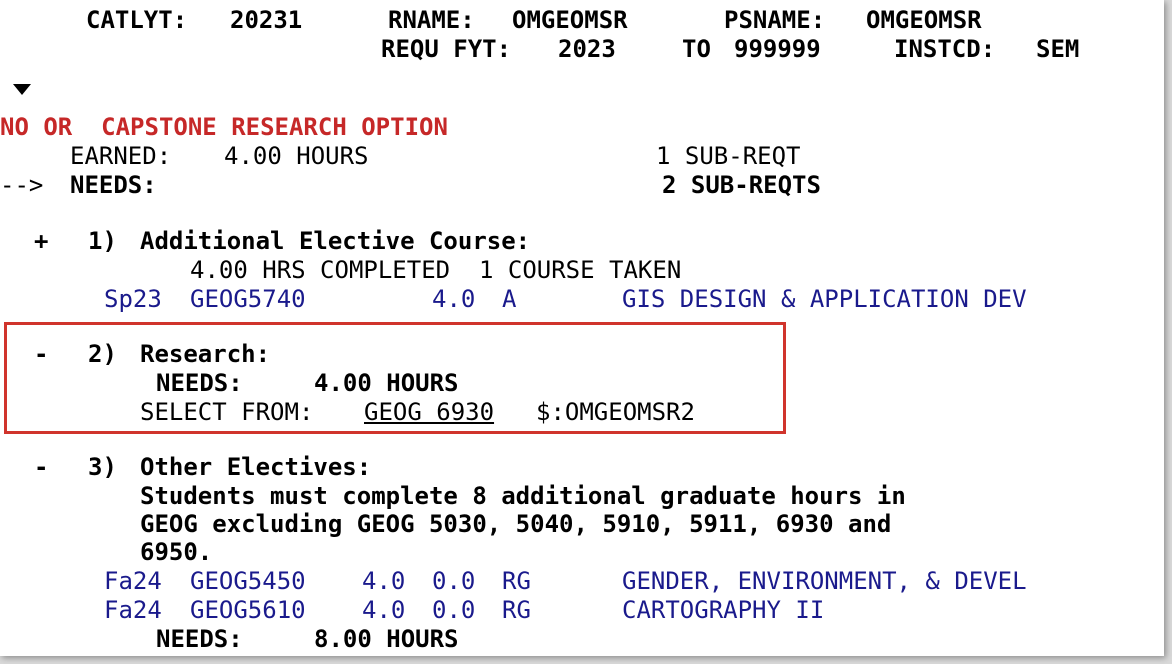  What do you see at coordinates (615, 412) in the screenshot?
I see `select-code: $:OMGEOMSR2` at bounding box center [615, 412].